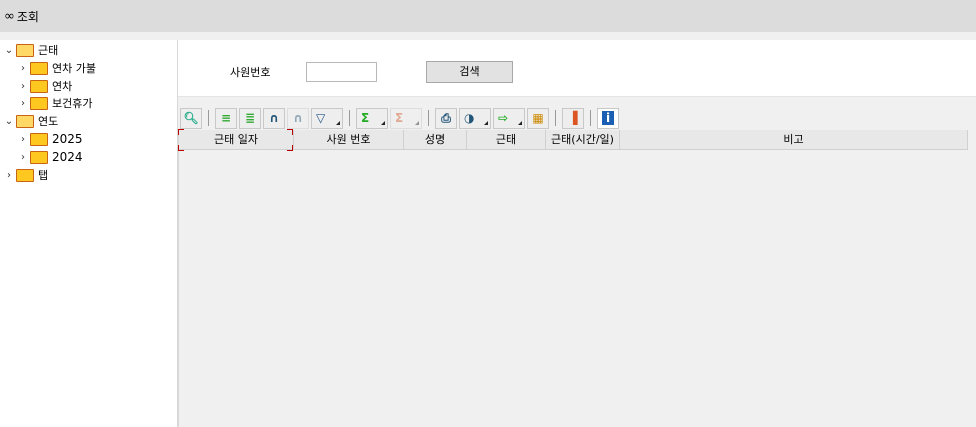 The image size is (976, 427). Describe the element at coordinates (406, 118) in the screenshot. I see `clear-sum-icon: Σ` at that location.